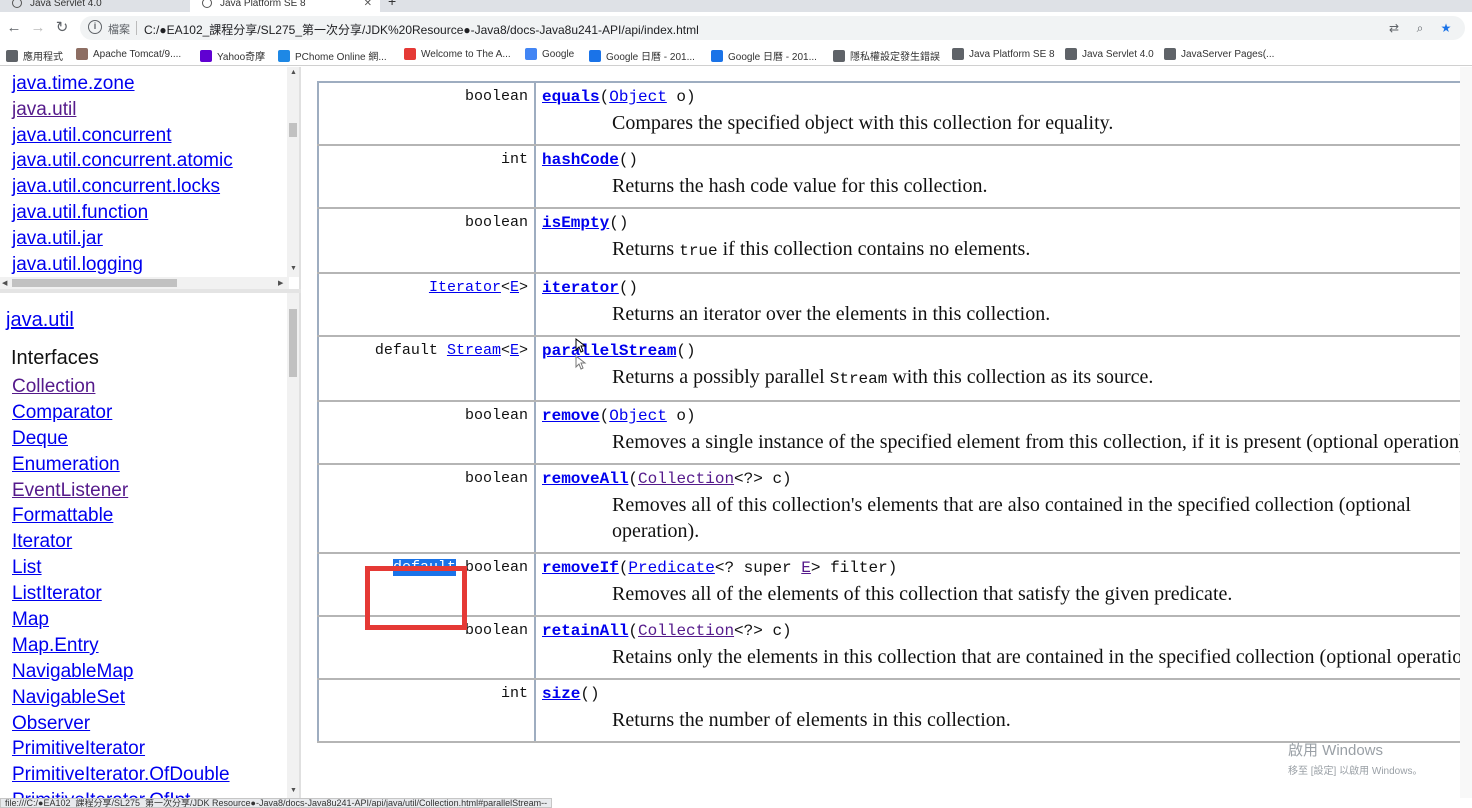  Describe the element at coordinates (609, 351) in the screenshot. I see `method-name-link: parallelStream` at that location.